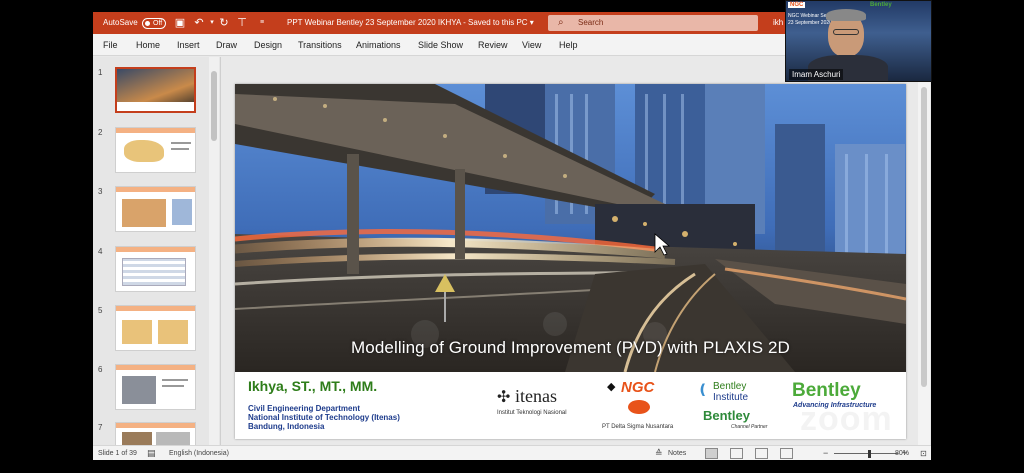 The width and height of the screenshot is (1024, 473). I want to click on affiliation-line-1: Civil Engineering Department, so click(304, 408).